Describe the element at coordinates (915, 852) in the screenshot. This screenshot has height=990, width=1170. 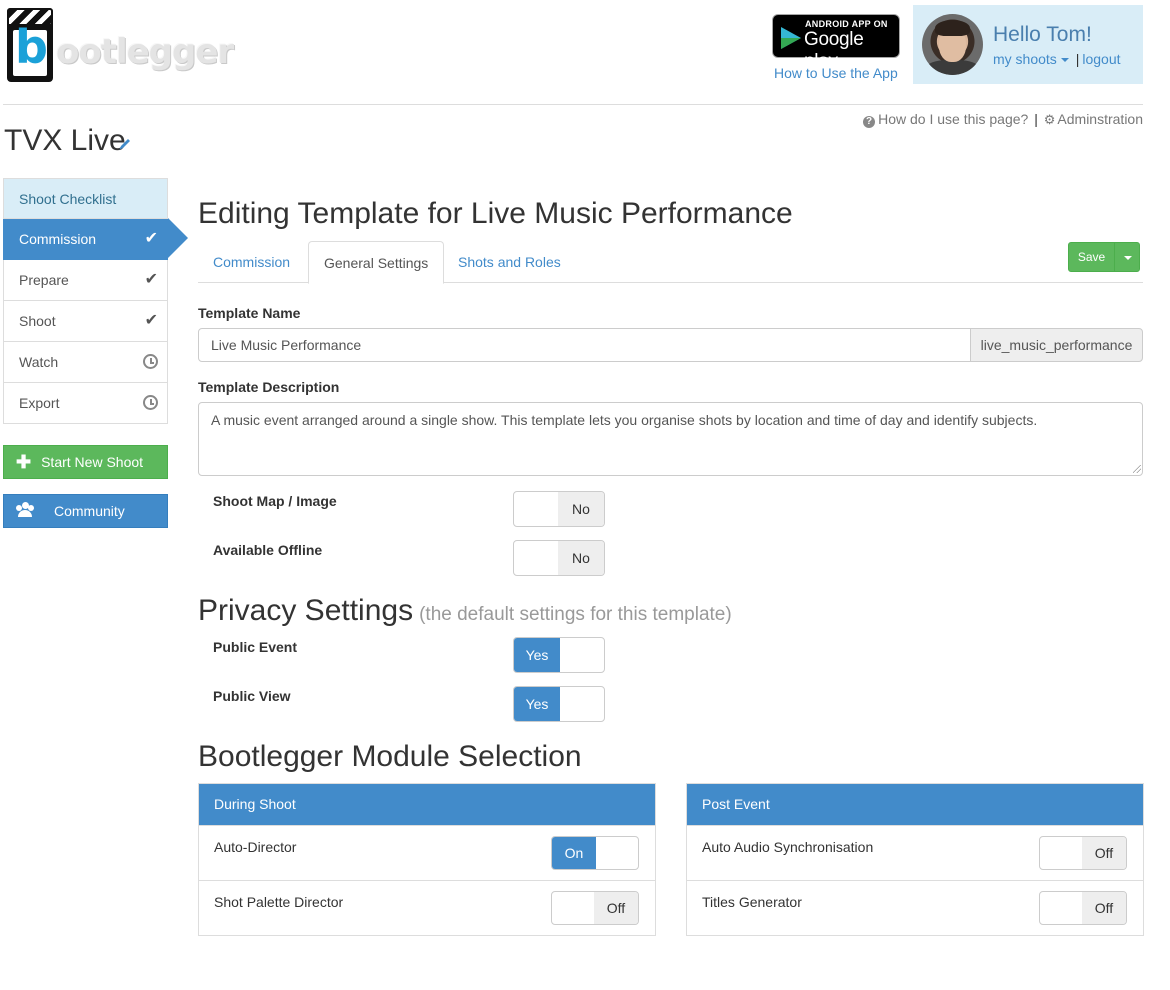
I see `module-row-auto-audio-sync: Auto Audio Synchronisation Off` at that location.